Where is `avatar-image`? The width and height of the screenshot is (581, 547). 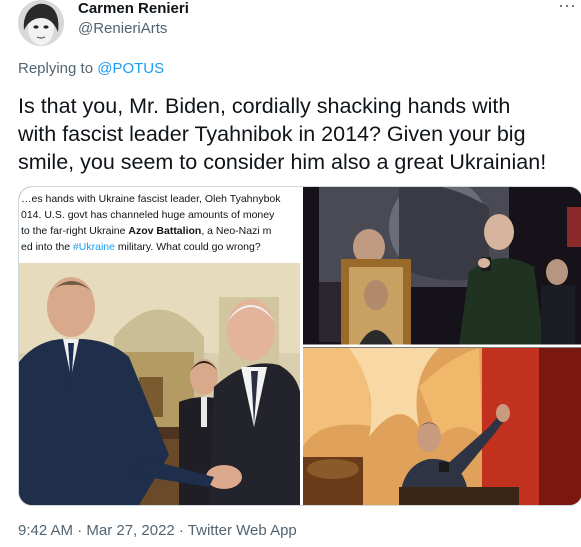 avatar-image is located at coordinates (41, 23).